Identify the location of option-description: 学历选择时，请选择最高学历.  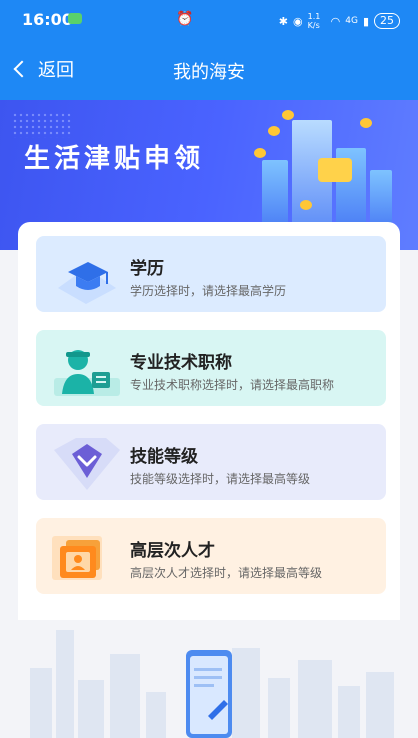
(208, 291).